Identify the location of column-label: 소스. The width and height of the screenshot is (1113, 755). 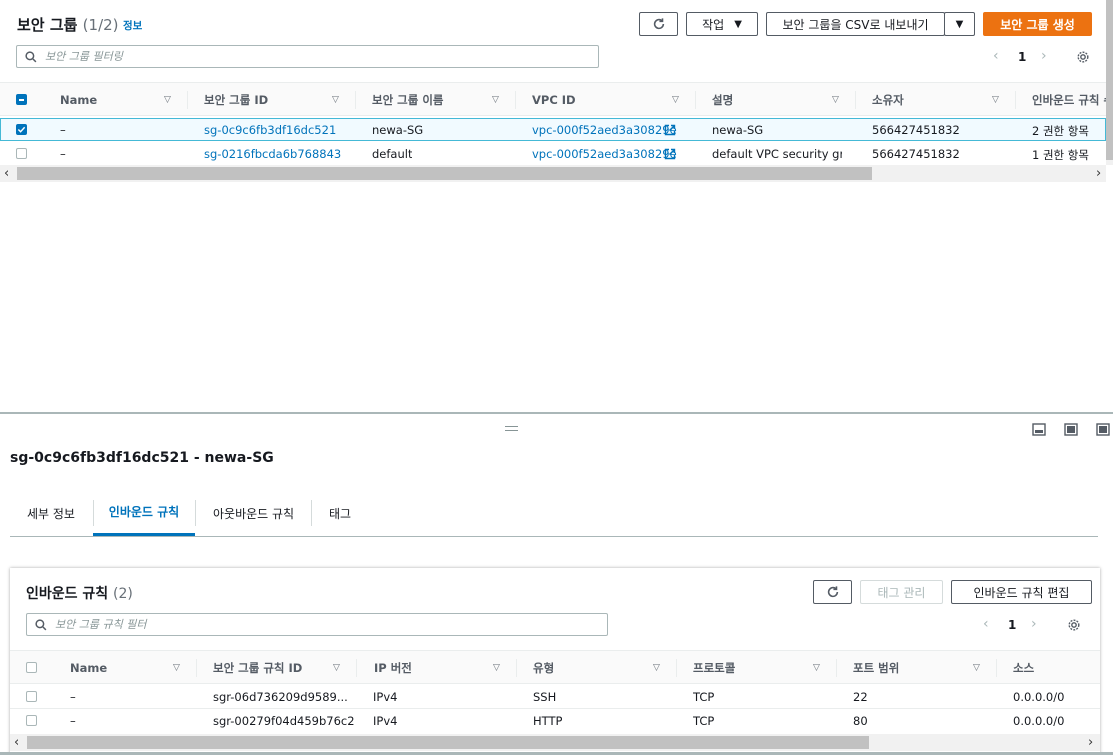
(1024, 668).